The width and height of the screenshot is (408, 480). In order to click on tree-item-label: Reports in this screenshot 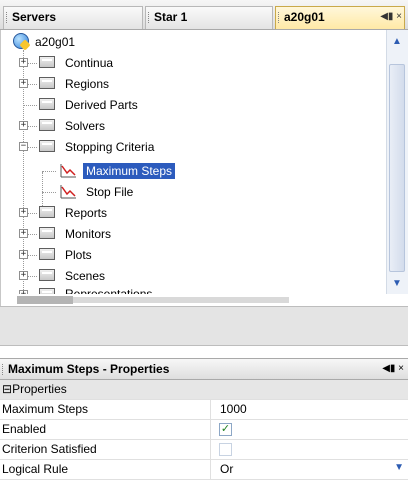, I will do `click(86, 213)`.